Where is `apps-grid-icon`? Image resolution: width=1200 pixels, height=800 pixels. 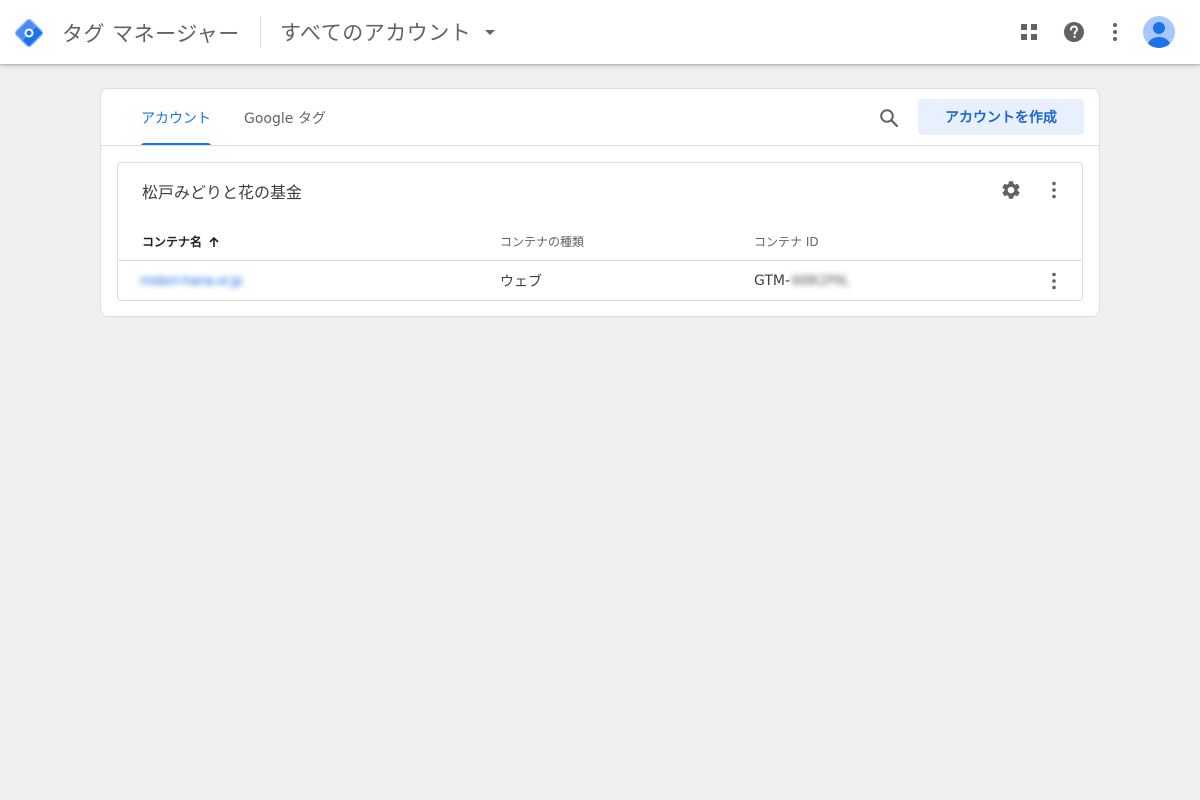 apps-grid-icon is located at coordinates (1029, 32).